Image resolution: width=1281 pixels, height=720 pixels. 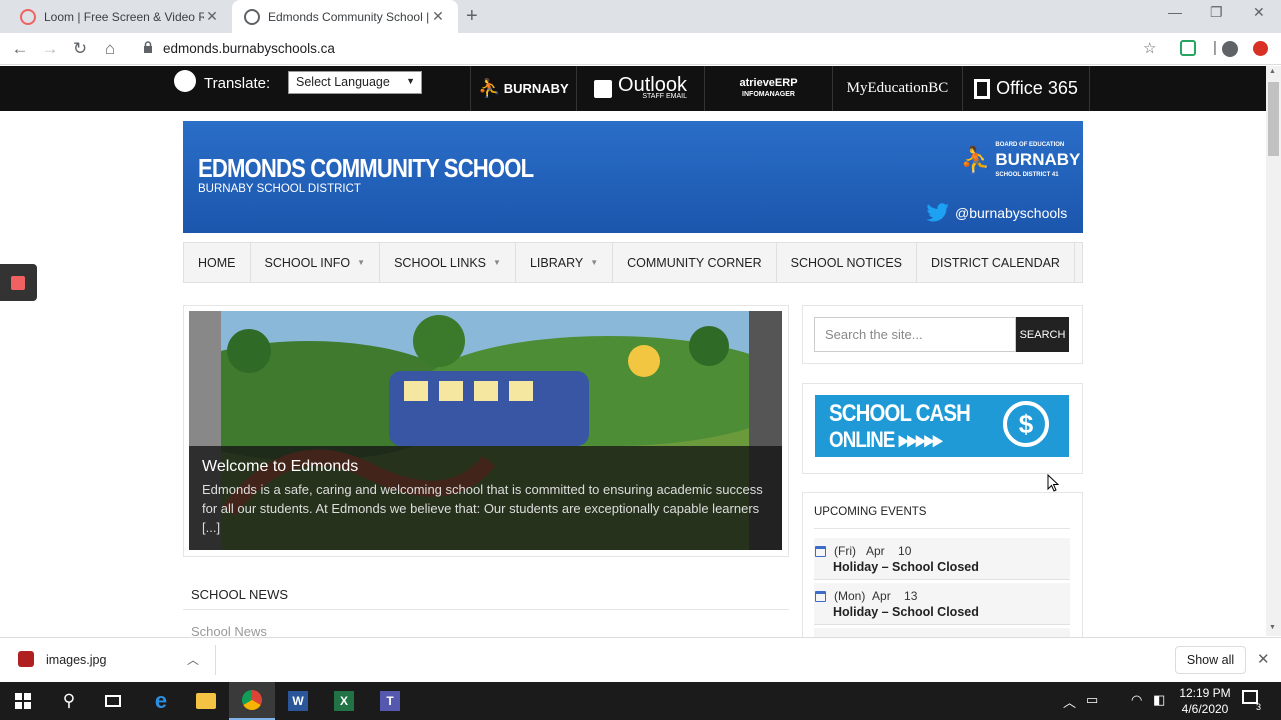 What do you see at coordinates (50, 49) in the screenshot?
I see `forward-icon: →` at bounding box center [50, 49].